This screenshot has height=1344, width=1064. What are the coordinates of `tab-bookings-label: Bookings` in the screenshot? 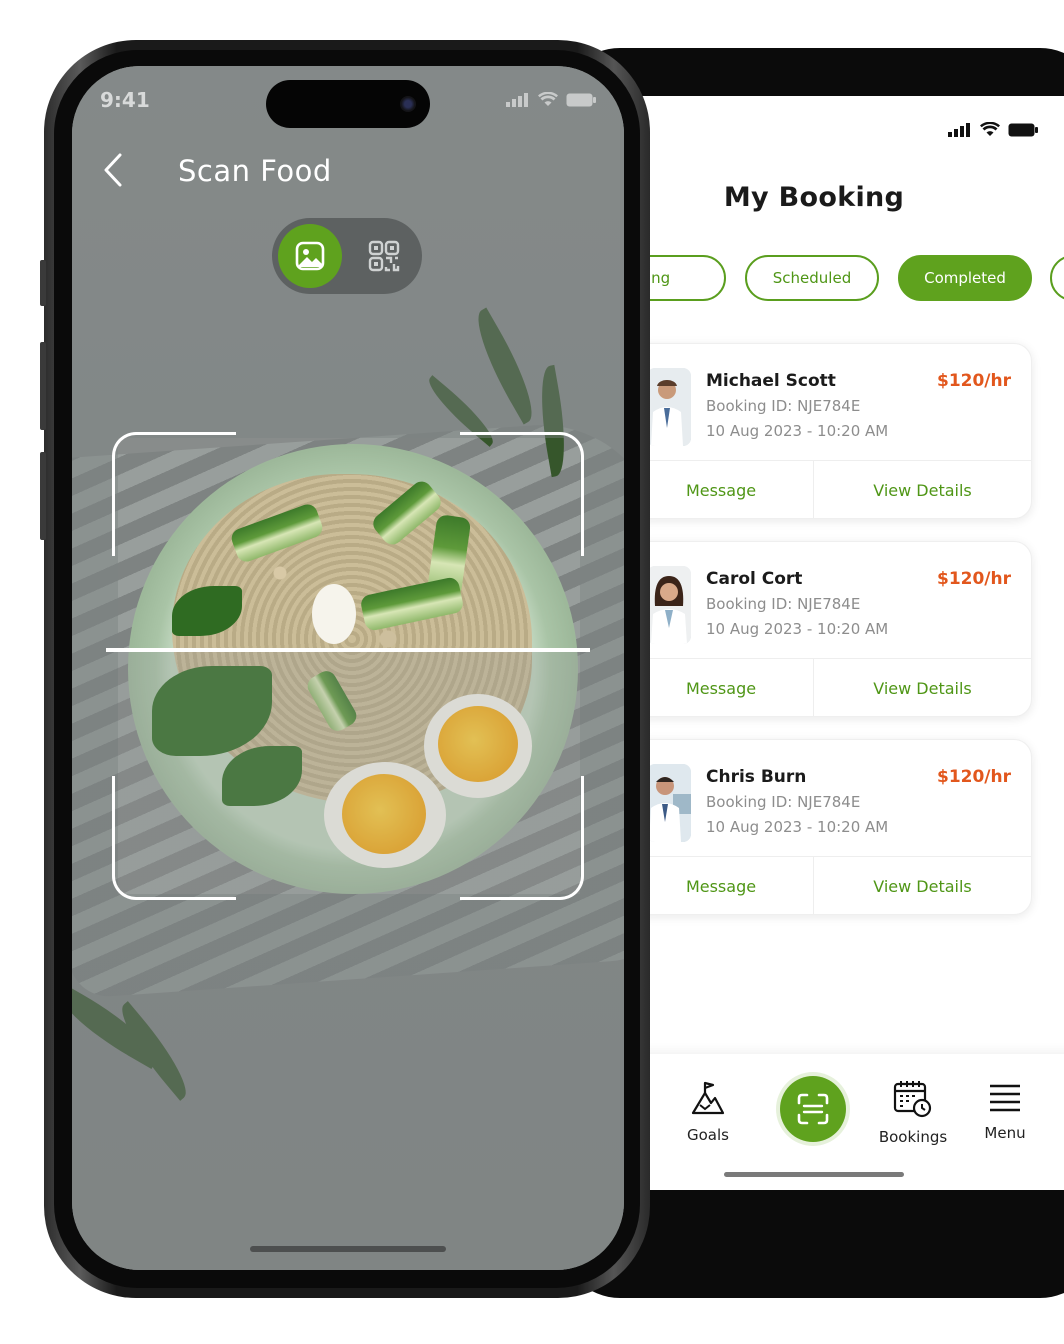 It's located at (913, 1137).